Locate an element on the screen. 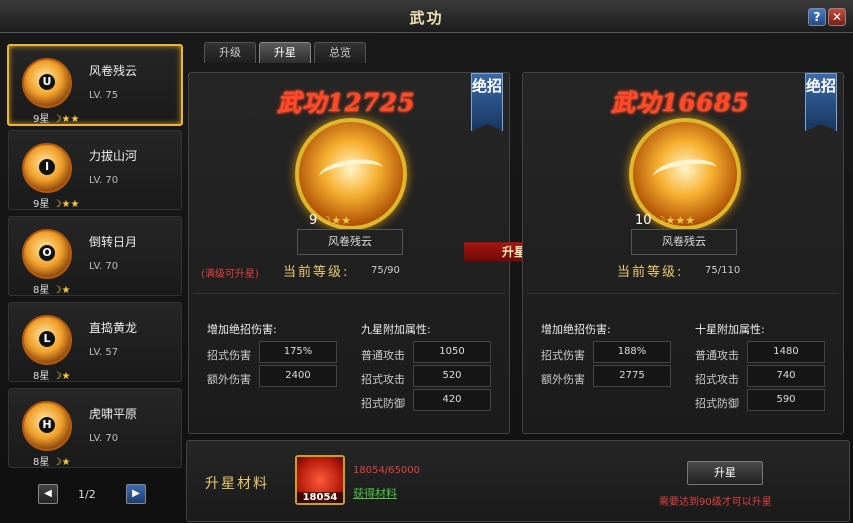 This screenshot has width=853, height=523. current-level-value: 75/90 is located at coordinates (385, 270).